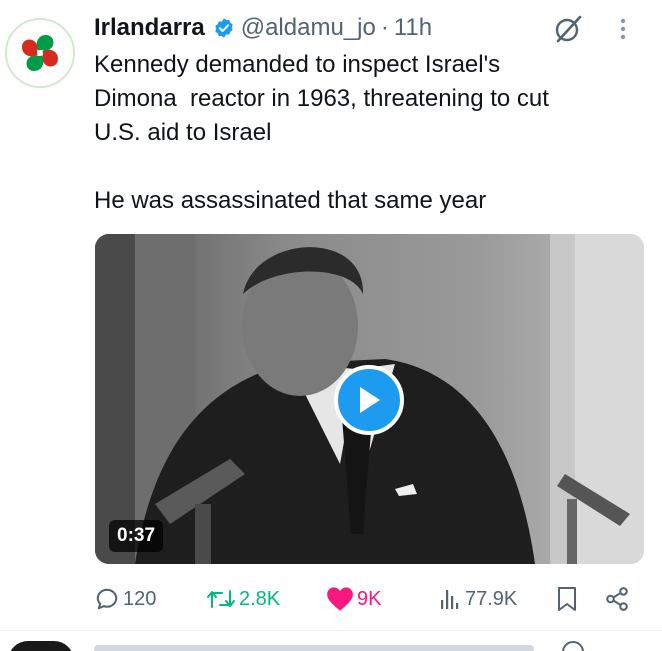 This screenshot has height=651, width=662. I want to click on share-button, so click(617, 599).